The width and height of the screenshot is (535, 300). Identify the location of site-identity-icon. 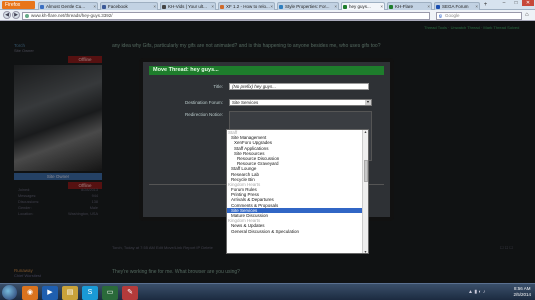
(27, 15).